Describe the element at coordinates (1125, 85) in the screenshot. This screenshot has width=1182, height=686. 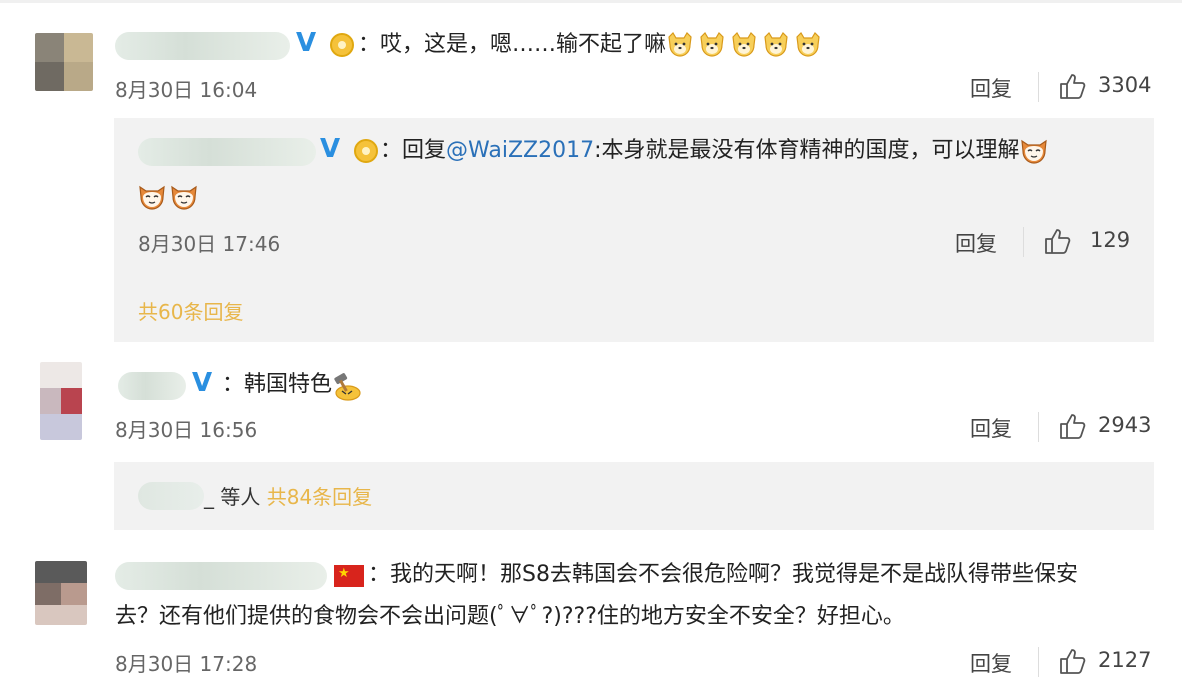
I see `like-count: 3304` at that location.